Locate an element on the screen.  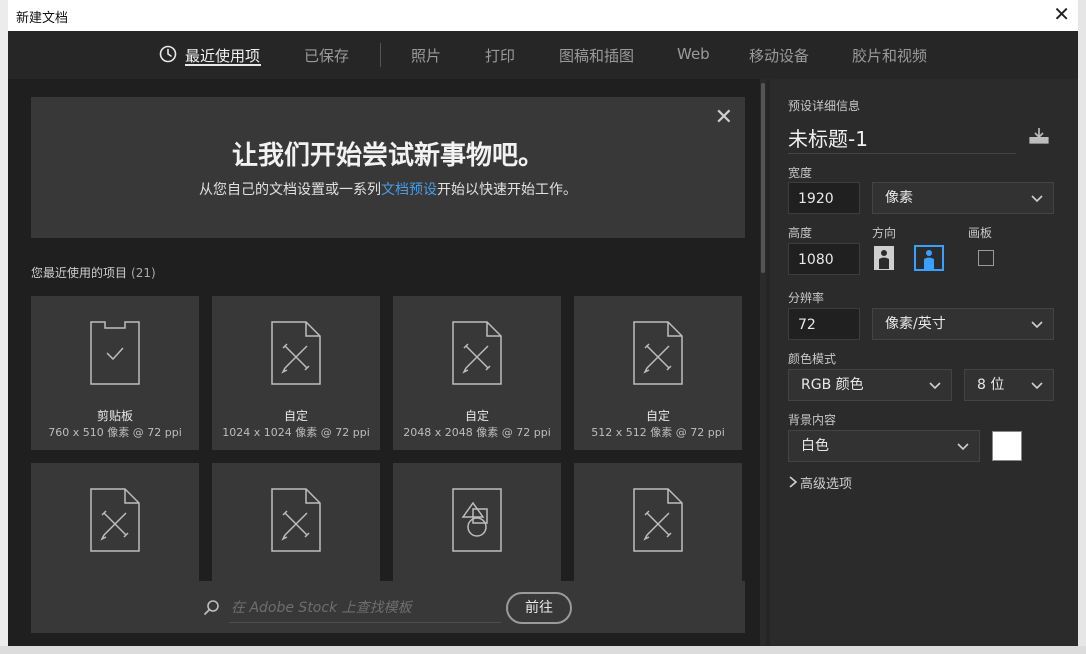
resolution-input: 72 is located at coordinates (824, 324).